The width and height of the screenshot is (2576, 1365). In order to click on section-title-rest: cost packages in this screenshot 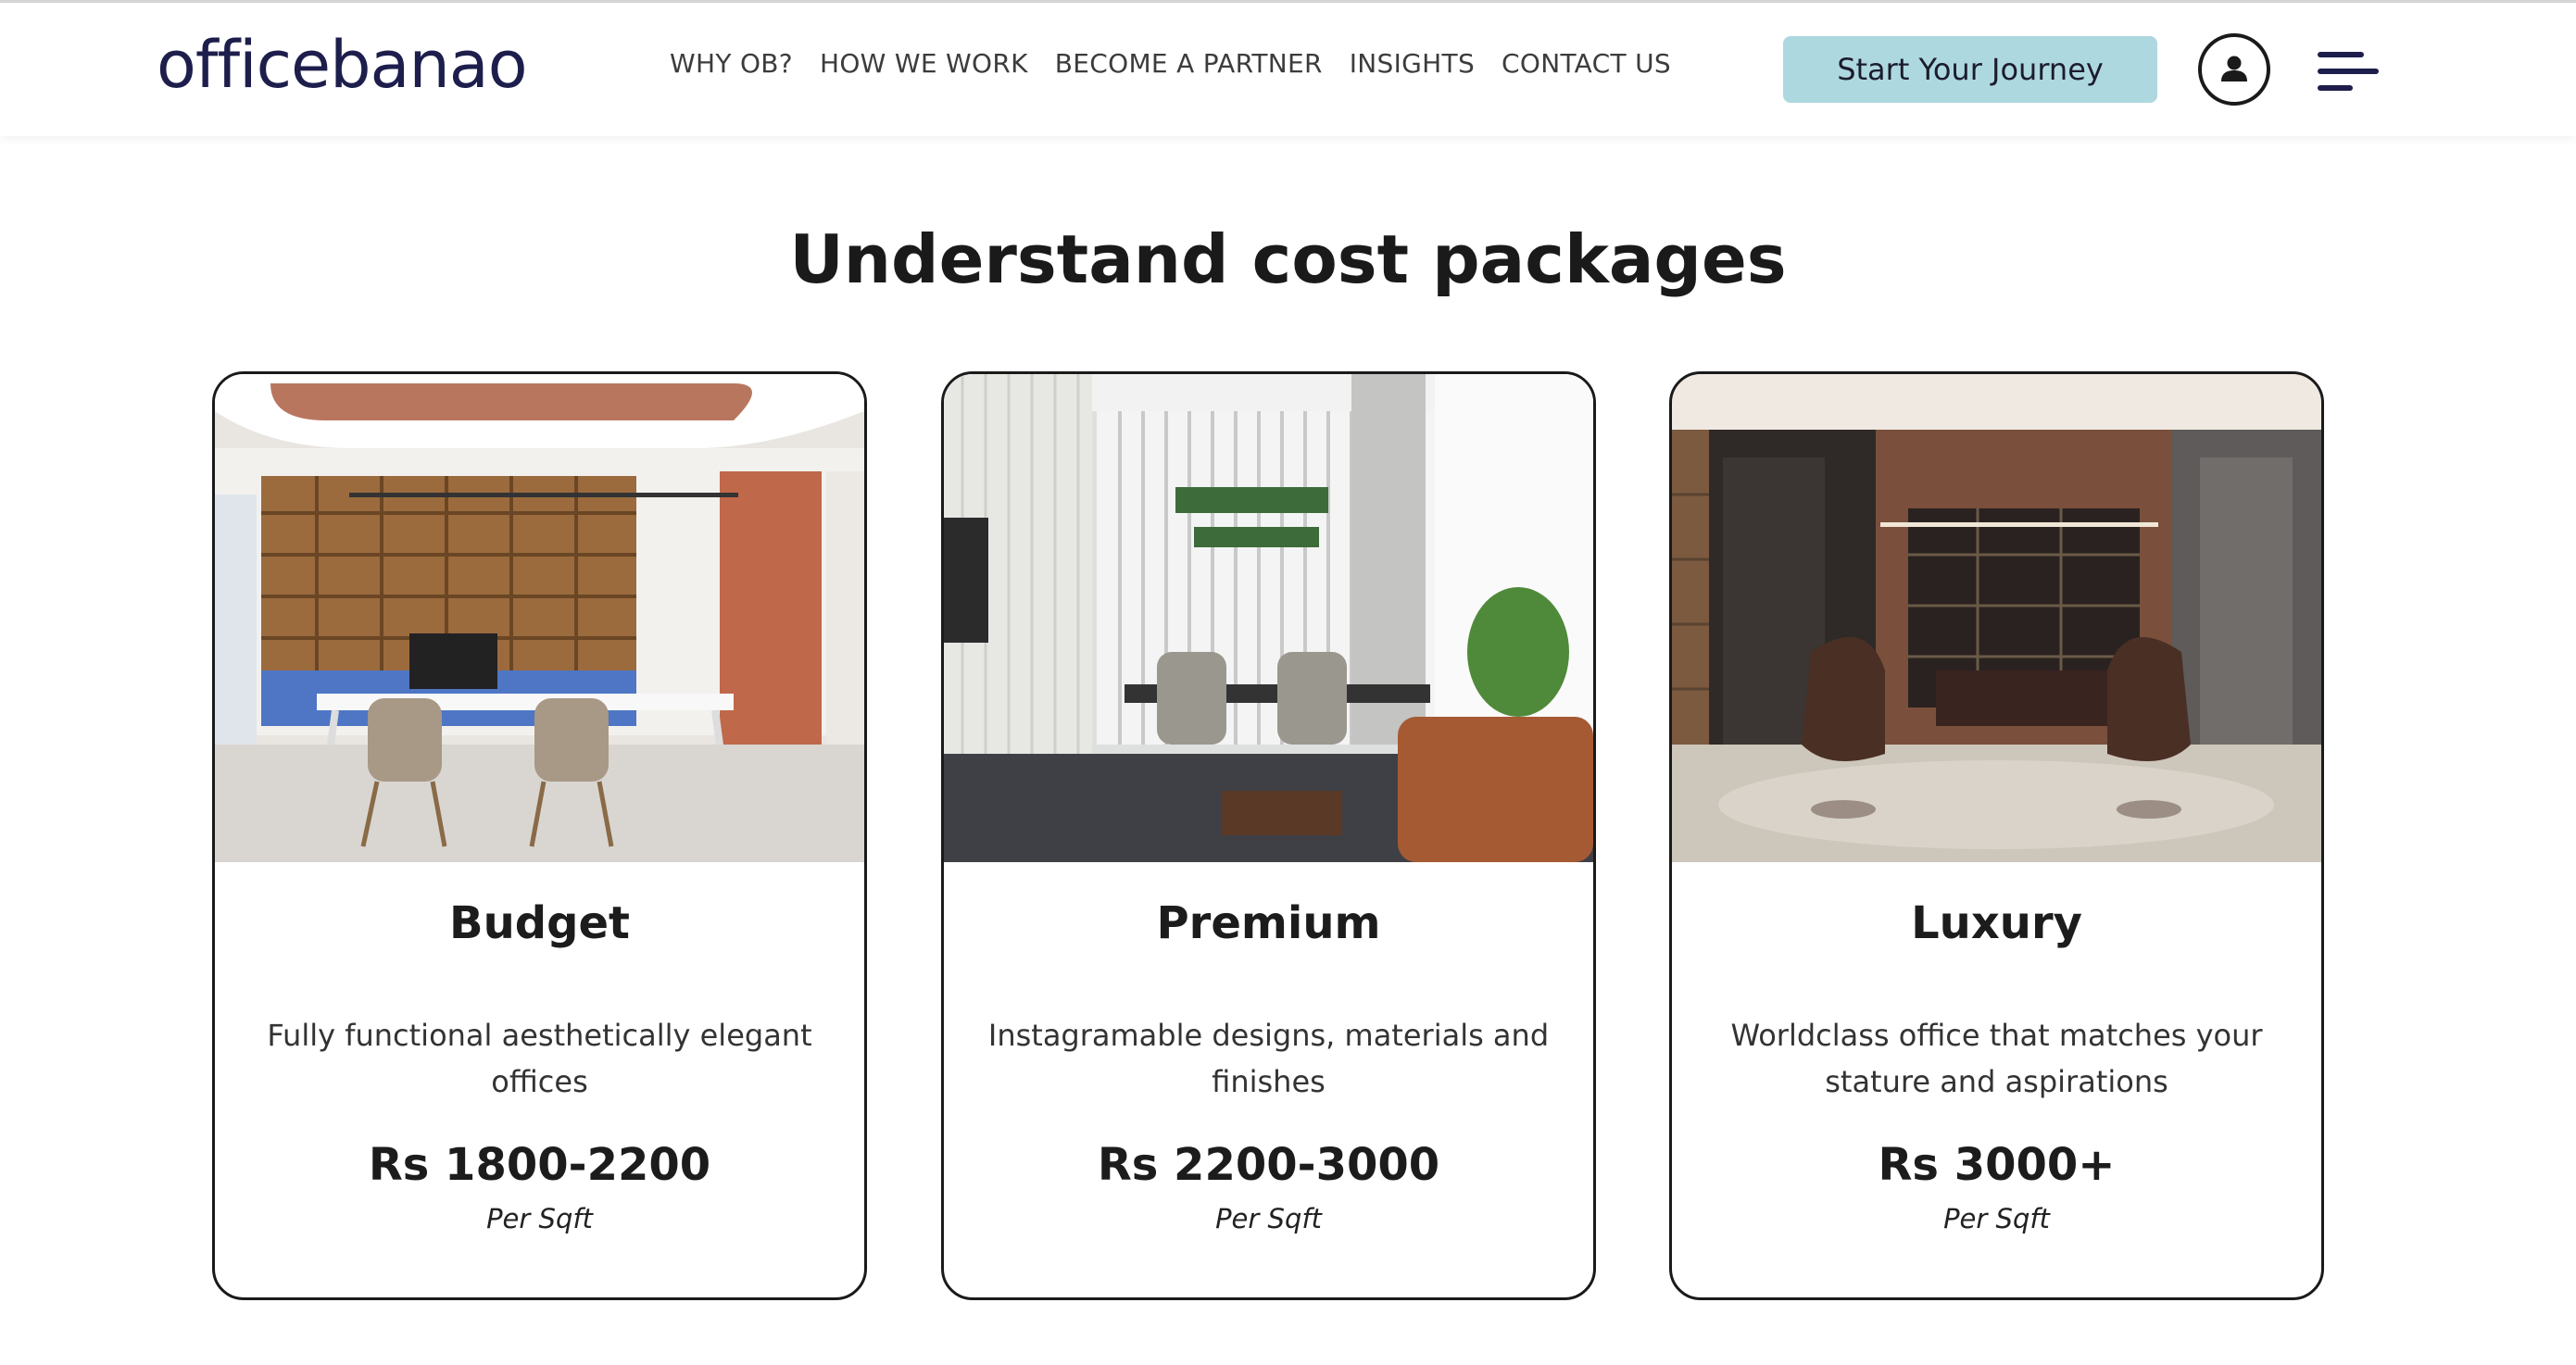, I will do `click(1507, 259)`.